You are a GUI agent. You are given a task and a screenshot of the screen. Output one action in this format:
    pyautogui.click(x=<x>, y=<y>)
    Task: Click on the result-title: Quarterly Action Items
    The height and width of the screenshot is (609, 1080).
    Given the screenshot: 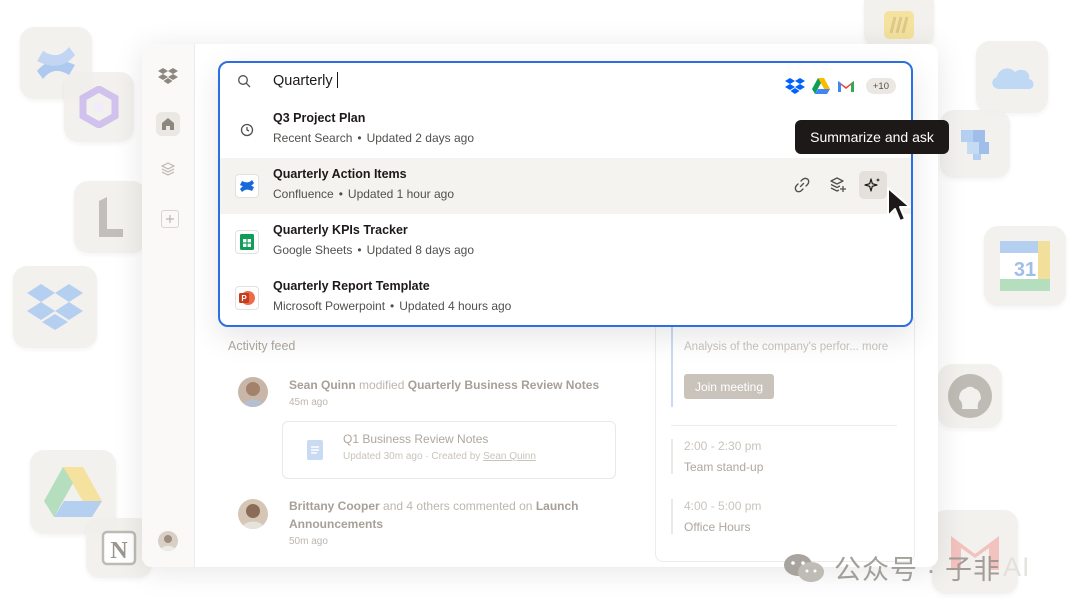 What is the action you would take?
    pyautogui.click(x=340, y=174)
    